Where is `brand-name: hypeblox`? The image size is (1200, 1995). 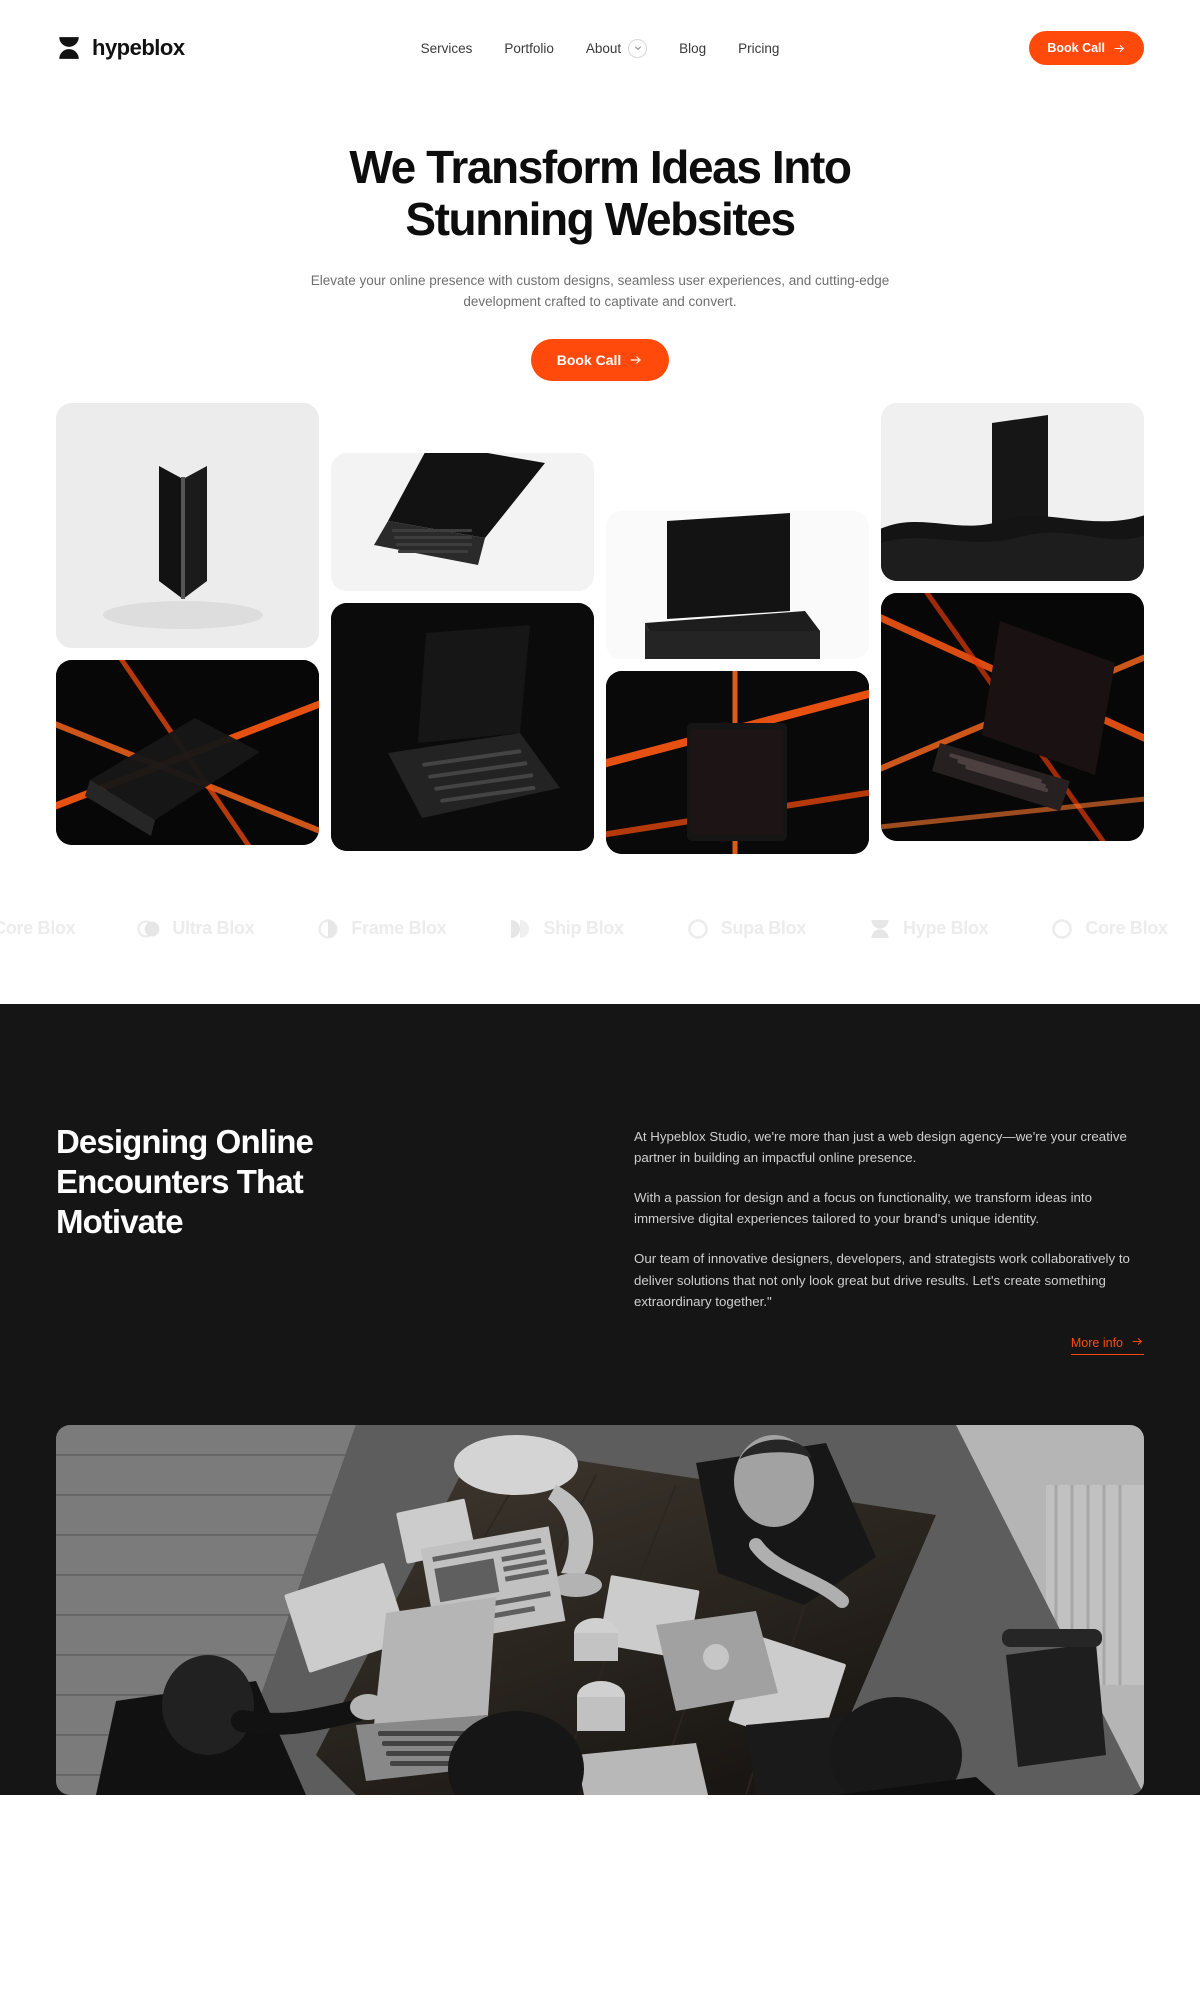 brand-name: hypeblox is located at coordinates (138, 47).